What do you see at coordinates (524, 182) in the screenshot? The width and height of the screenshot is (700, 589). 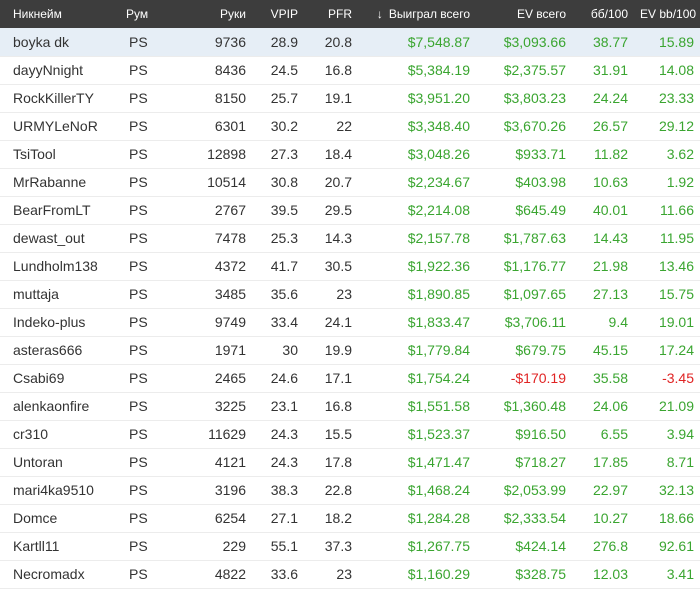 I see `cell-ev-total: $403.98` at bounding box center [524, 182].